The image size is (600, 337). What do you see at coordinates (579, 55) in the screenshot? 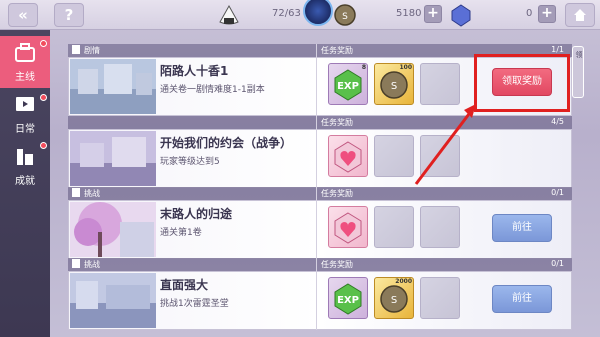
I see `side-collect-tab-label: 领` at bounding box center [579, 55].